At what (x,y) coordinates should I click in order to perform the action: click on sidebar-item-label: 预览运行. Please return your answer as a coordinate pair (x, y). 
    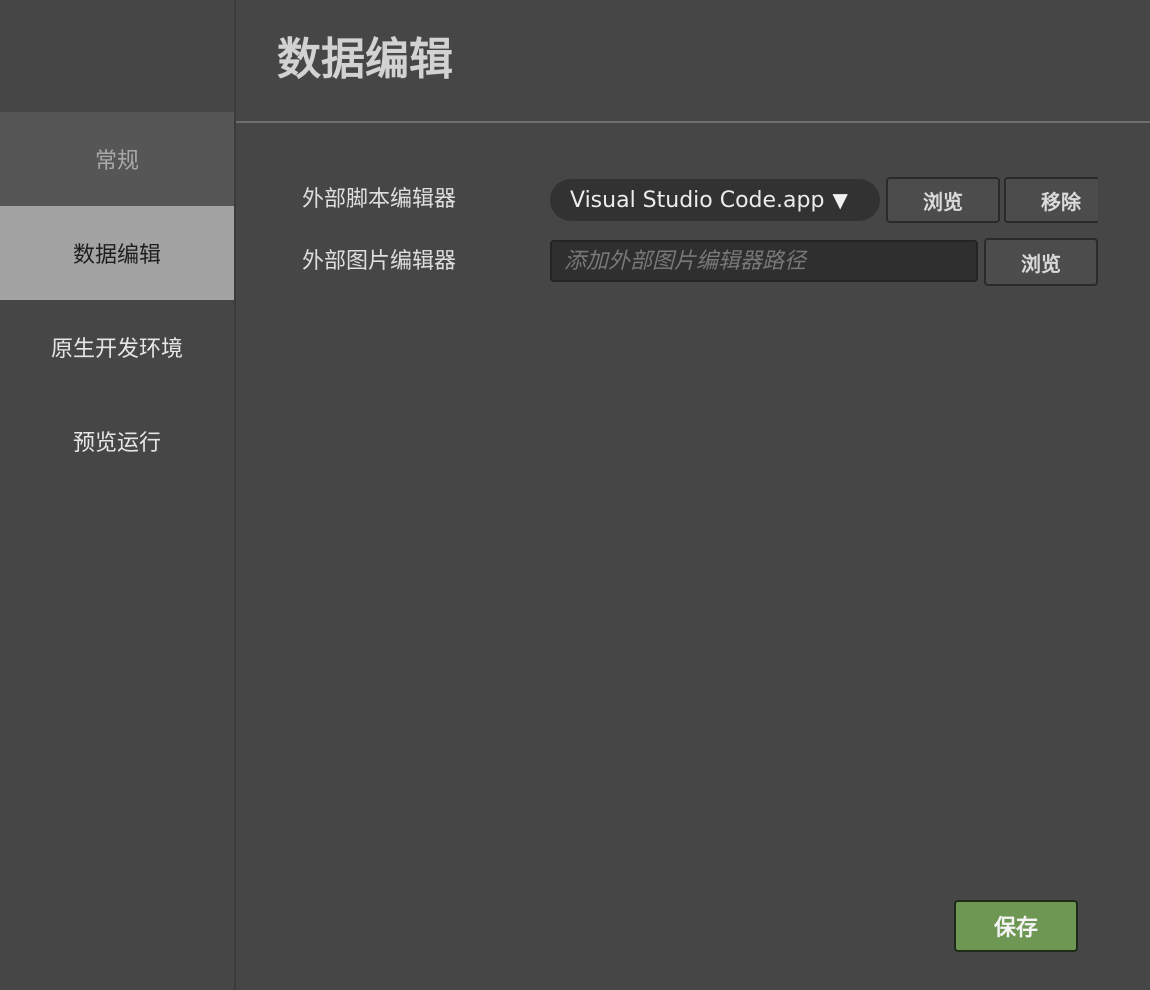
    Looking at the image, I should click on (116, 443).